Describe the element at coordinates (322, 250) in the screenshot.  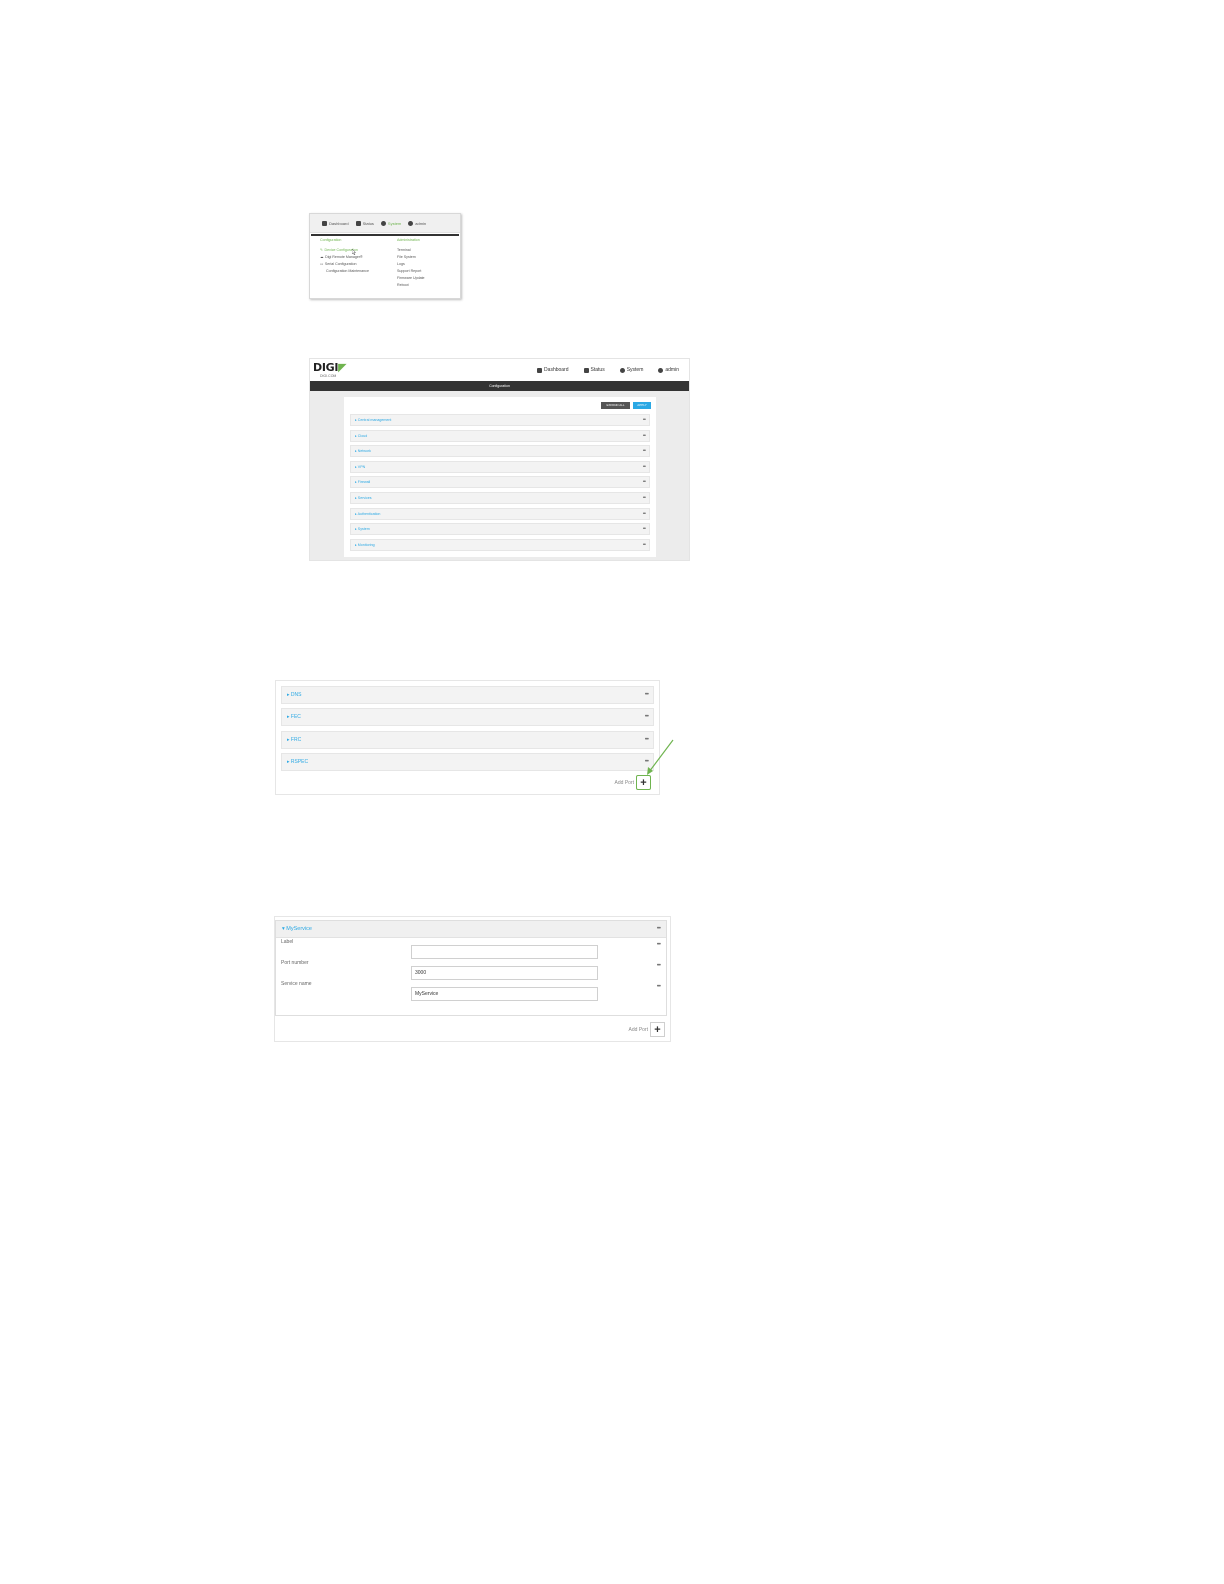
I see `wrench-icon: ✎` at that location.